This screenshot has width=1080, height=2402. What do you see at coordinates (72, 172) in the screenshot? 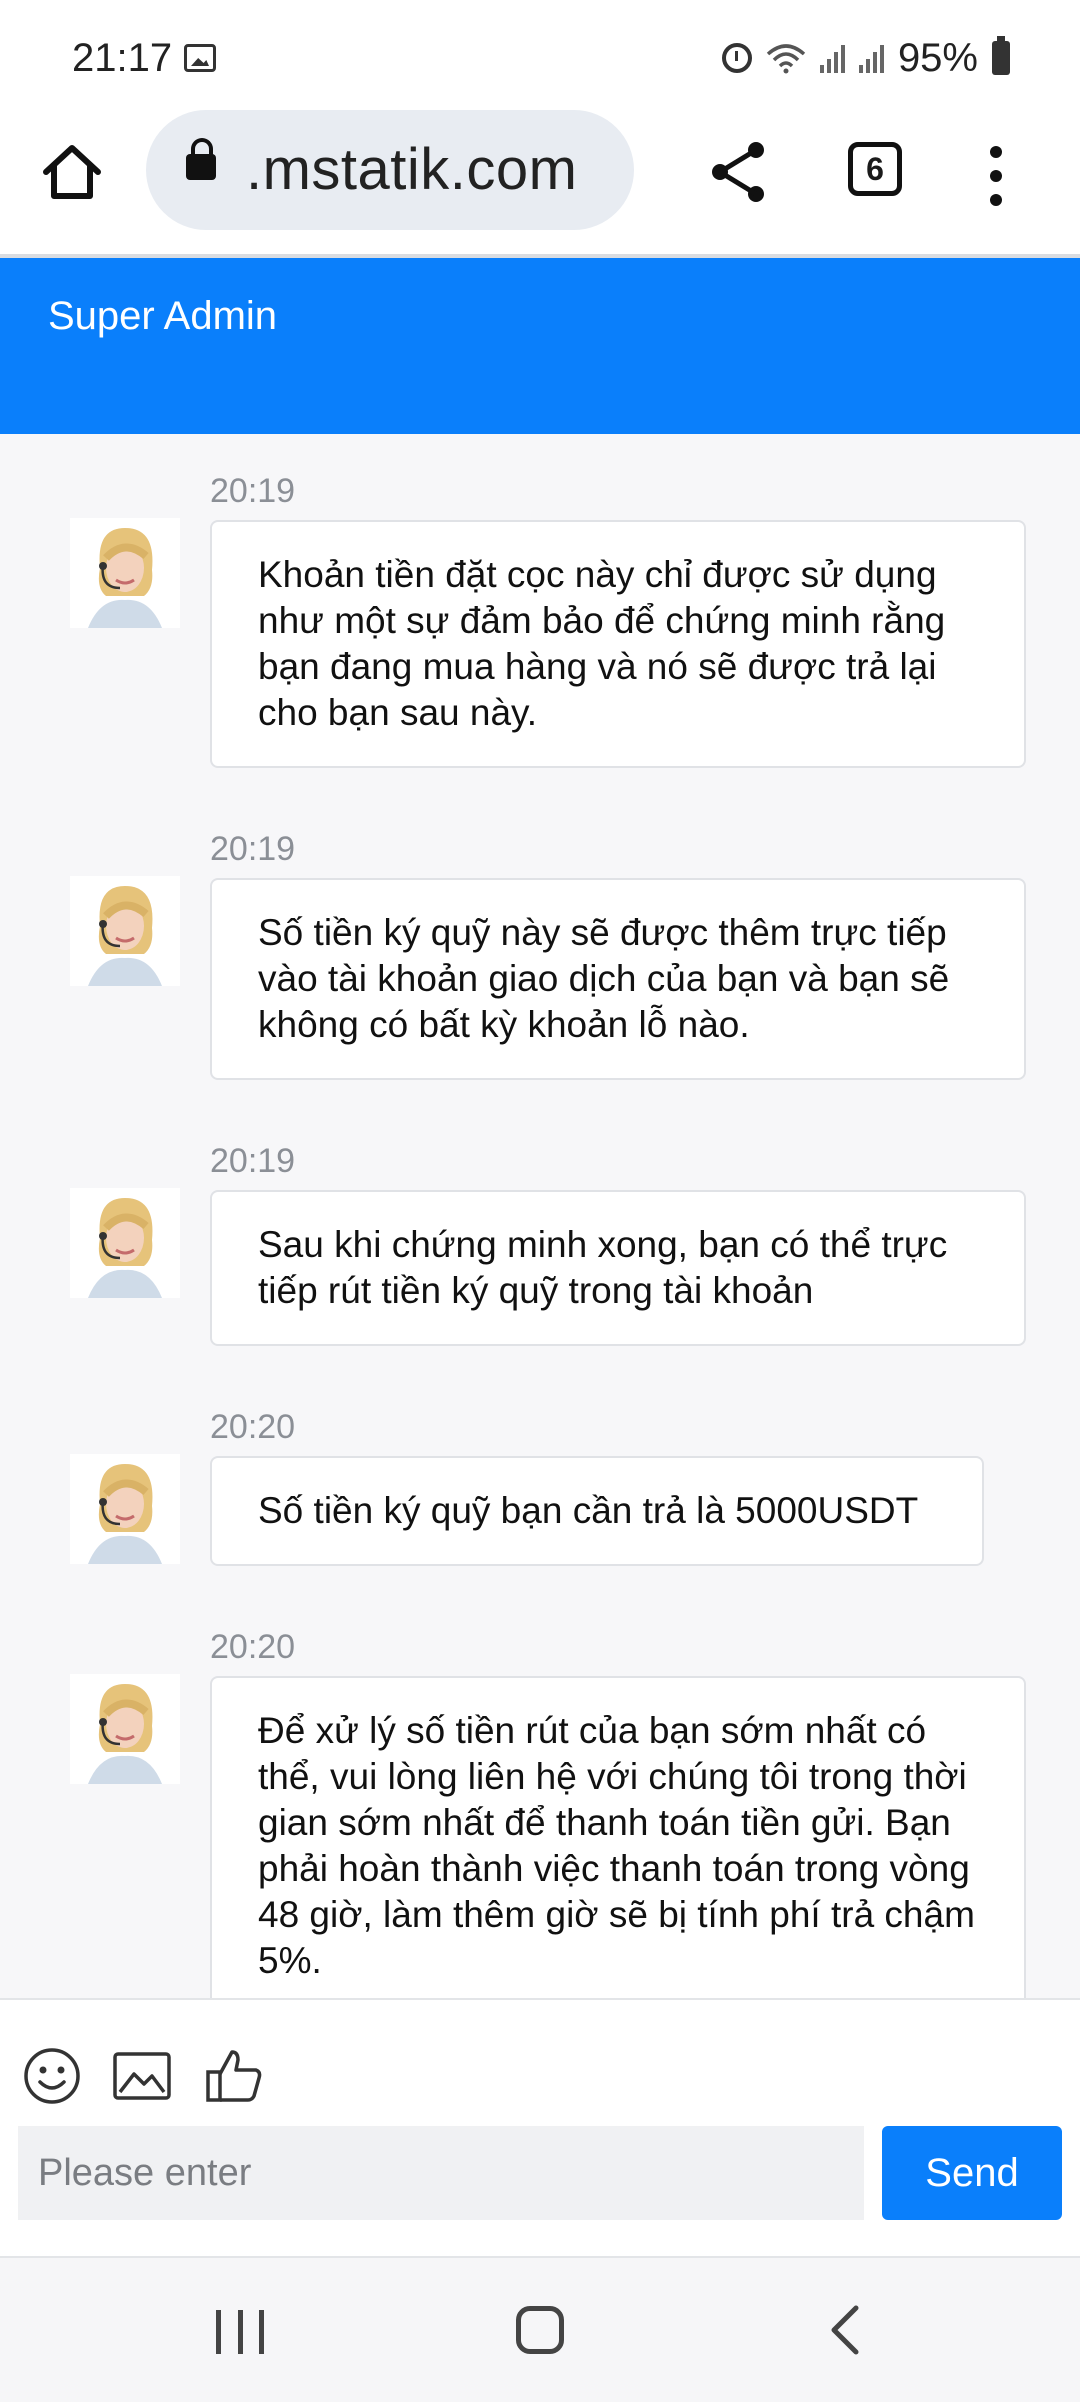
I see `home-icon` at bounding box center [72, 172].